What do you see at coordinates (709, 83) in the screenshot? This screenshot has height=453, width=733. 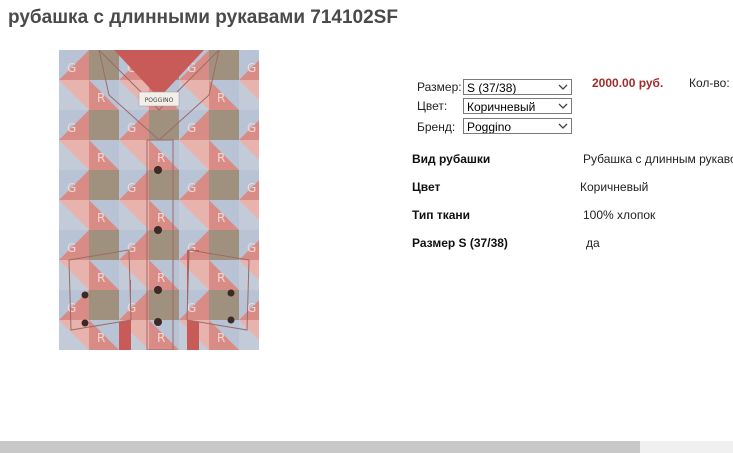 I see `quantity-label: Кол-во:` at bounding box center [709, 83].